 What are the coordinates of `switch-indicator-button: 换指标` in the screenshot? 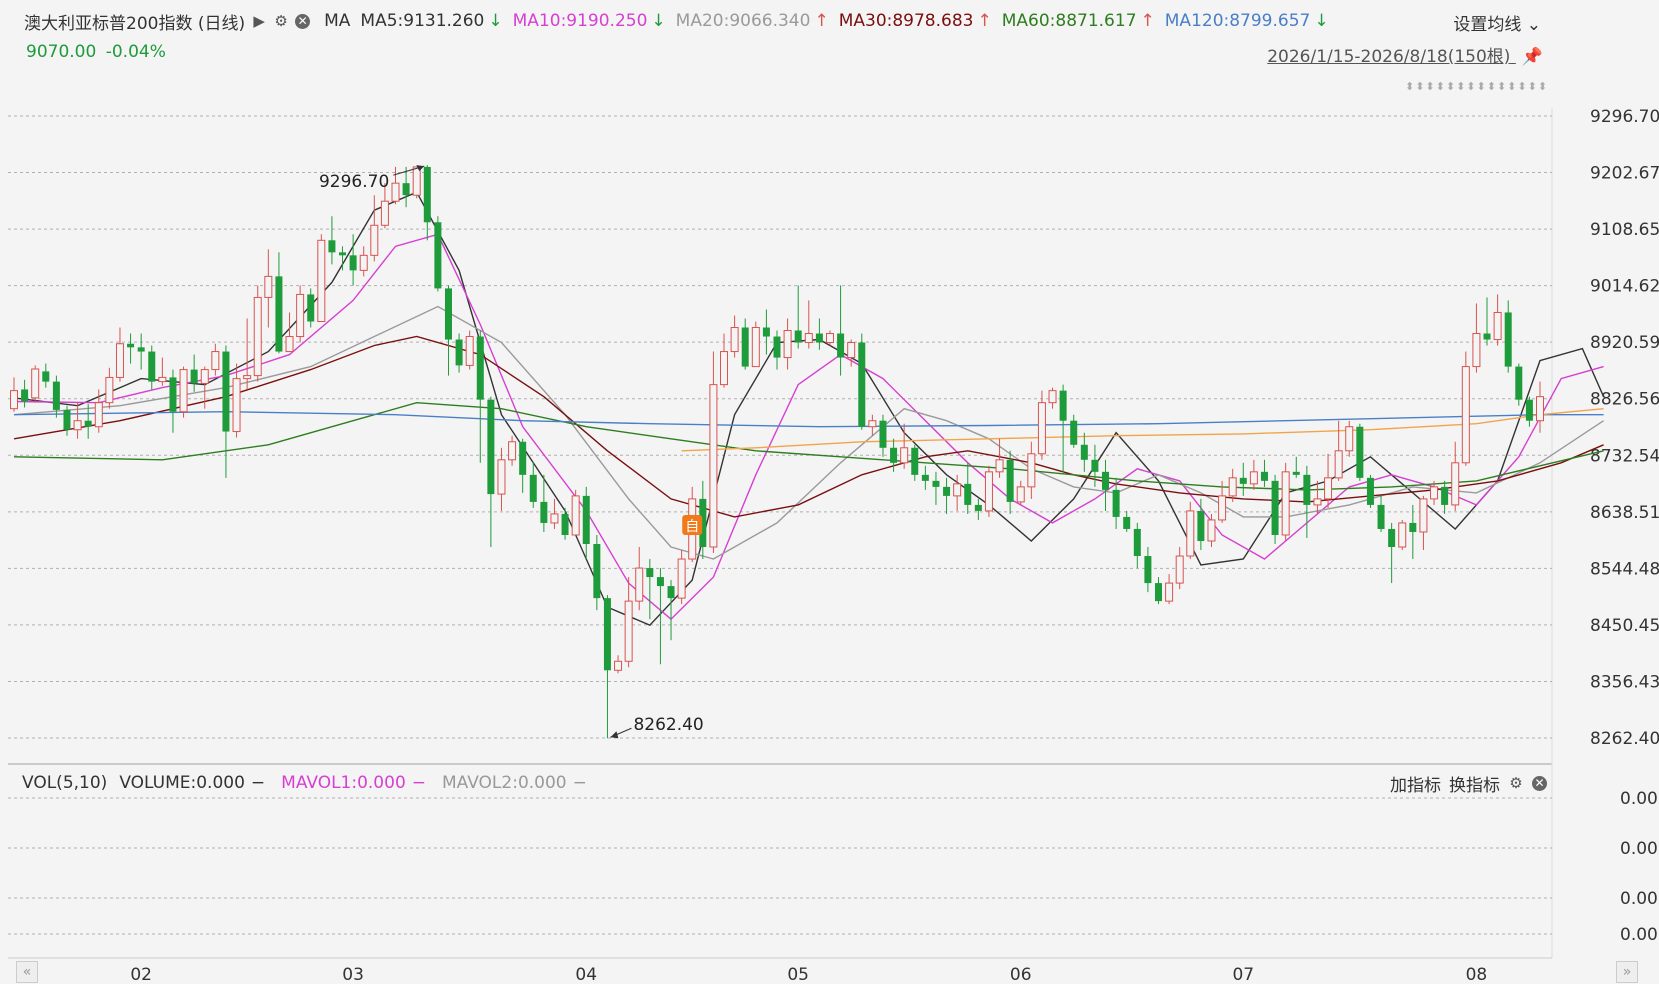 It's located at (1474, 783).